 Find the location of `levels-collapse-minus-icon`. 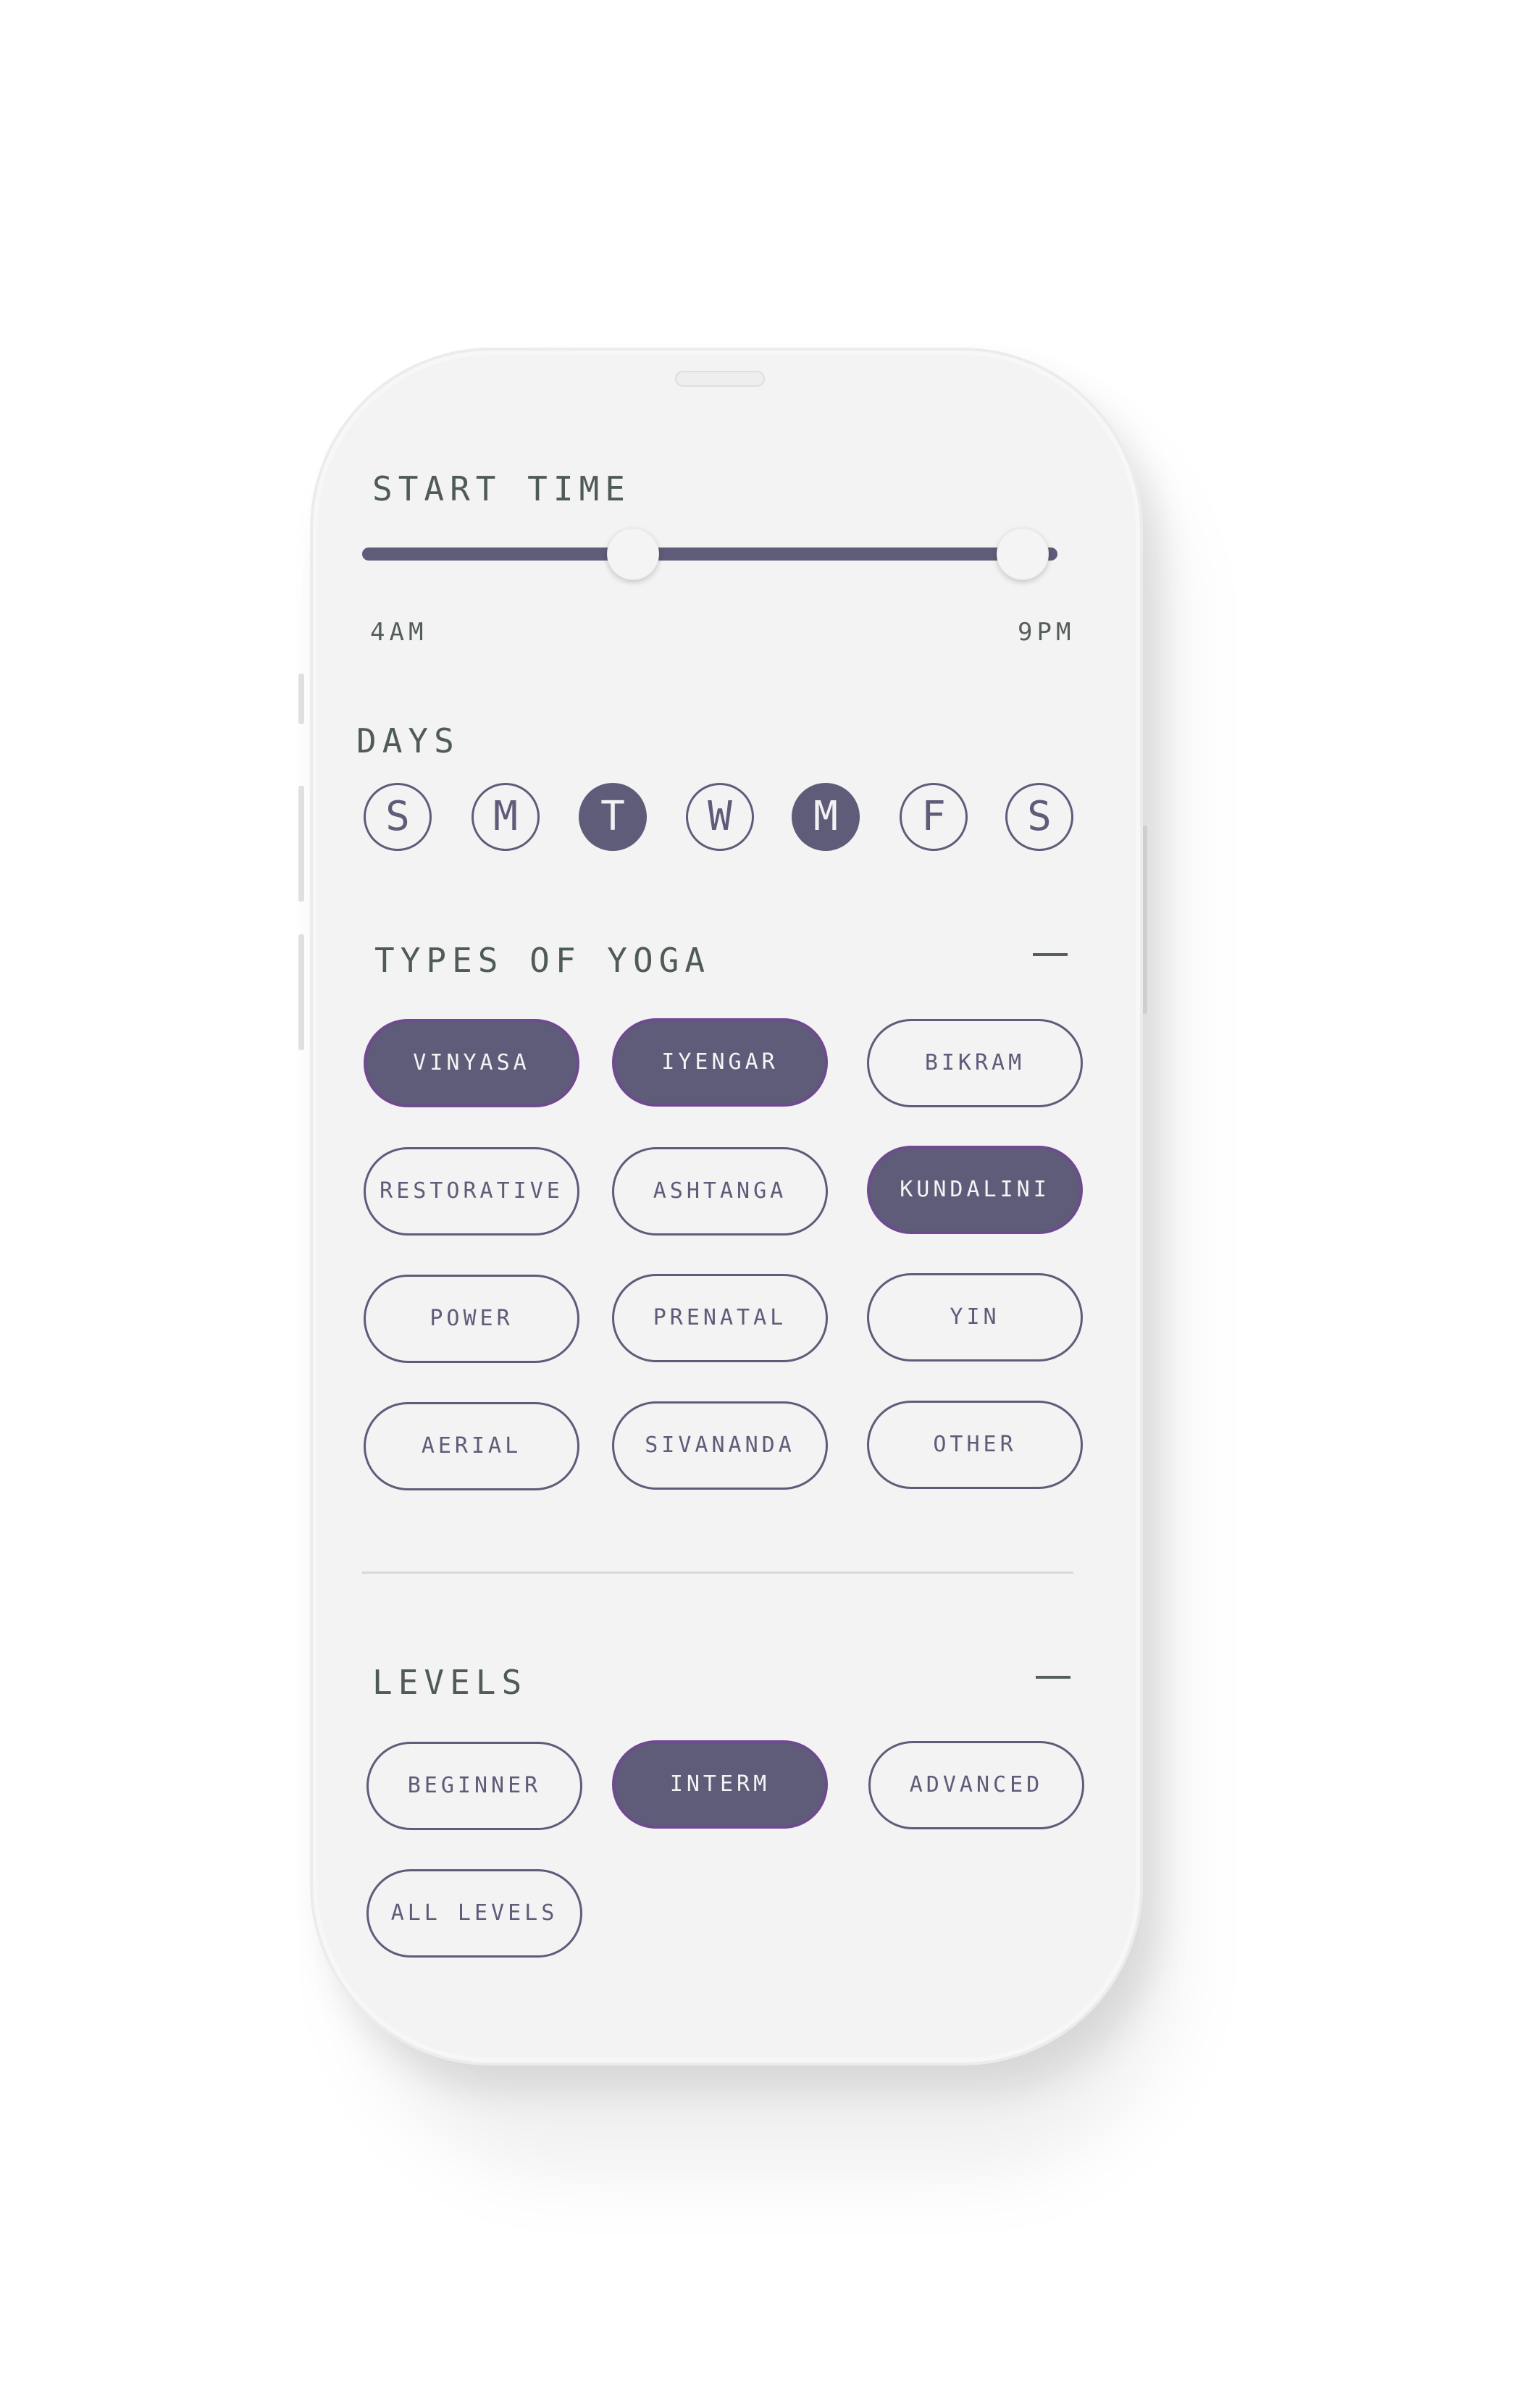

levels-collapse-minus-icon is located at coordinates (1053, 1678).